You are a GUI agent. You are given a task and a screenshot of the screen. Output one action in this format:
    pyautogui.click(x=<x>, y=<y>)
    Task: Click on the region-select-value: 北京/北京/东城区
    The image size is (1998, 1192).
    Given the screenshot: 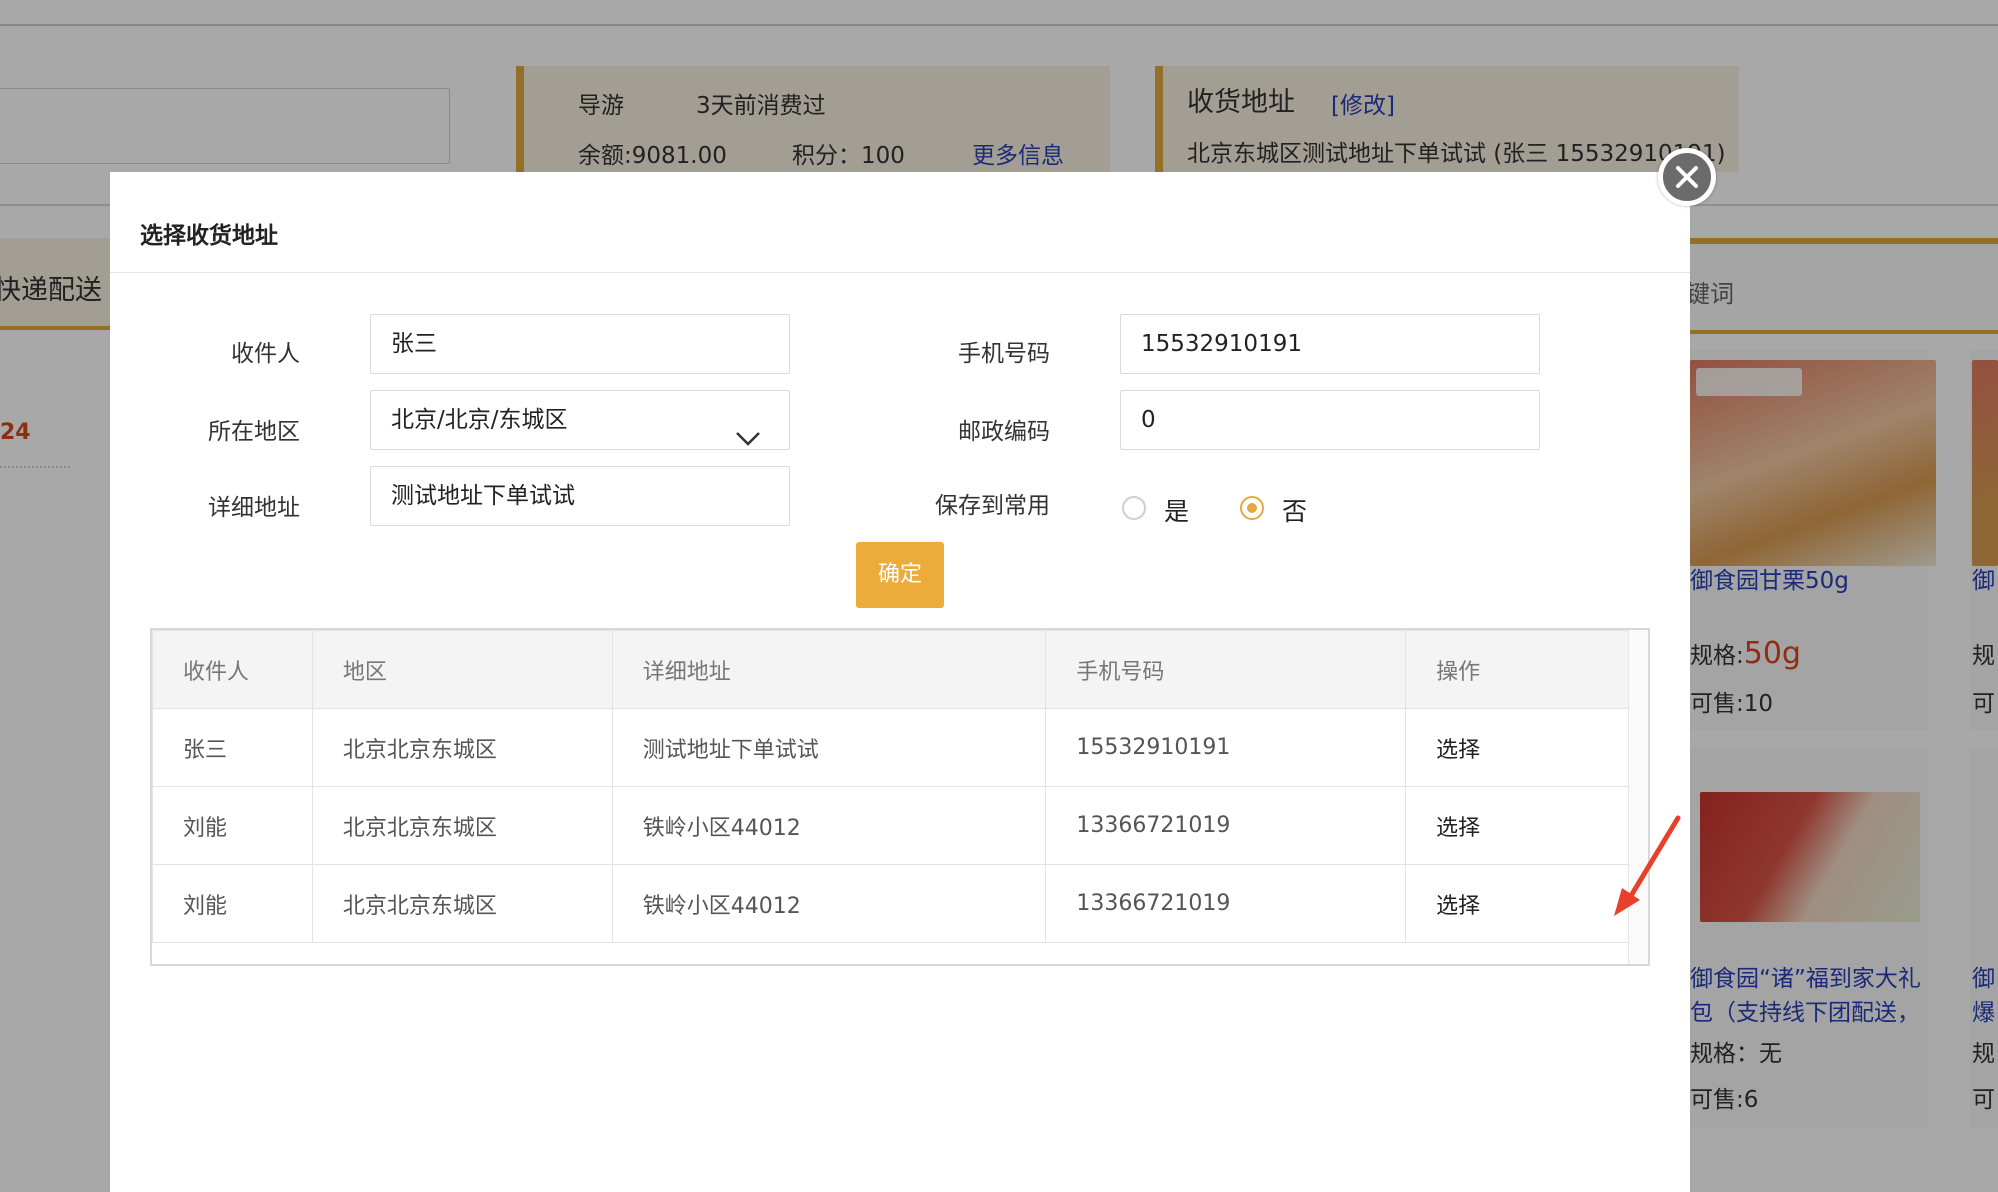 What is the action you would take?
    pyautogui.click(x=479, y=420)
    